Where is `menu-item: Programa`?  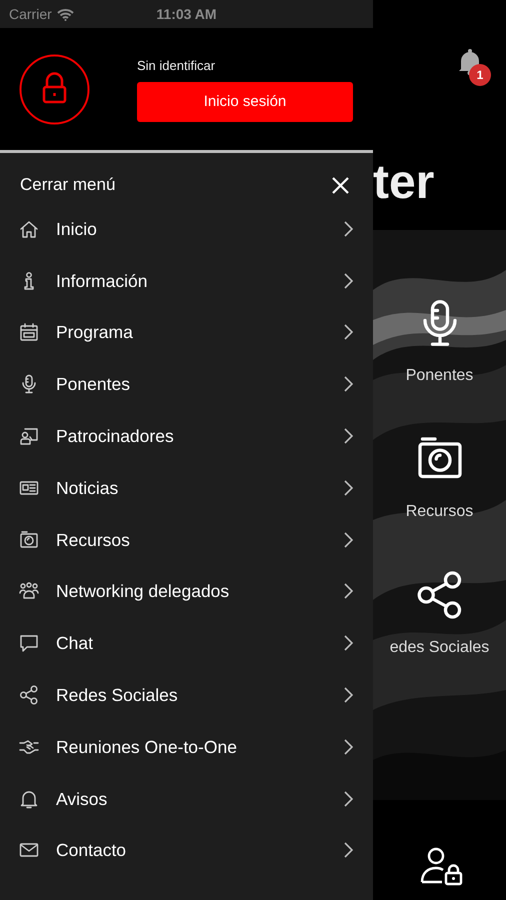 menu-item: Programa is located at coordinates (186, 332).